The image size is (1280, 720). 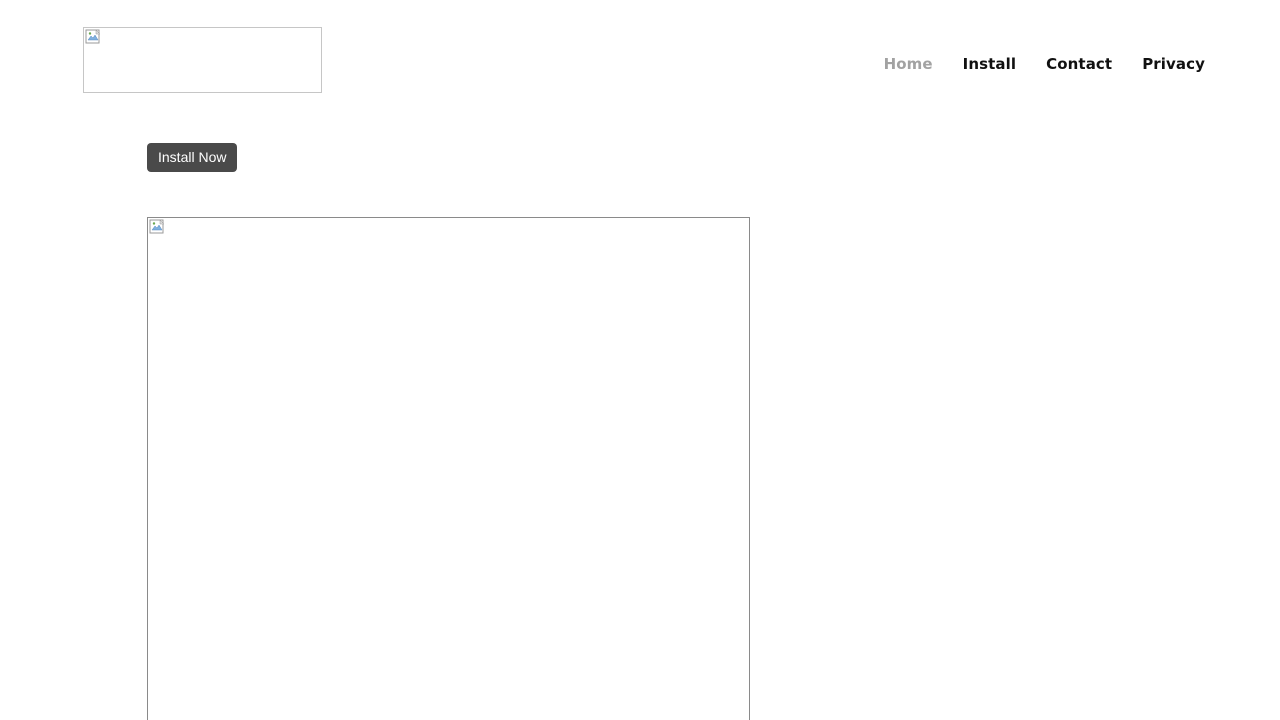 What do you see at coordinates (1044, 64) in the screenshot?
I see `main-nav: Home Install Contact Privacy` at bounding box center [1044, 64].